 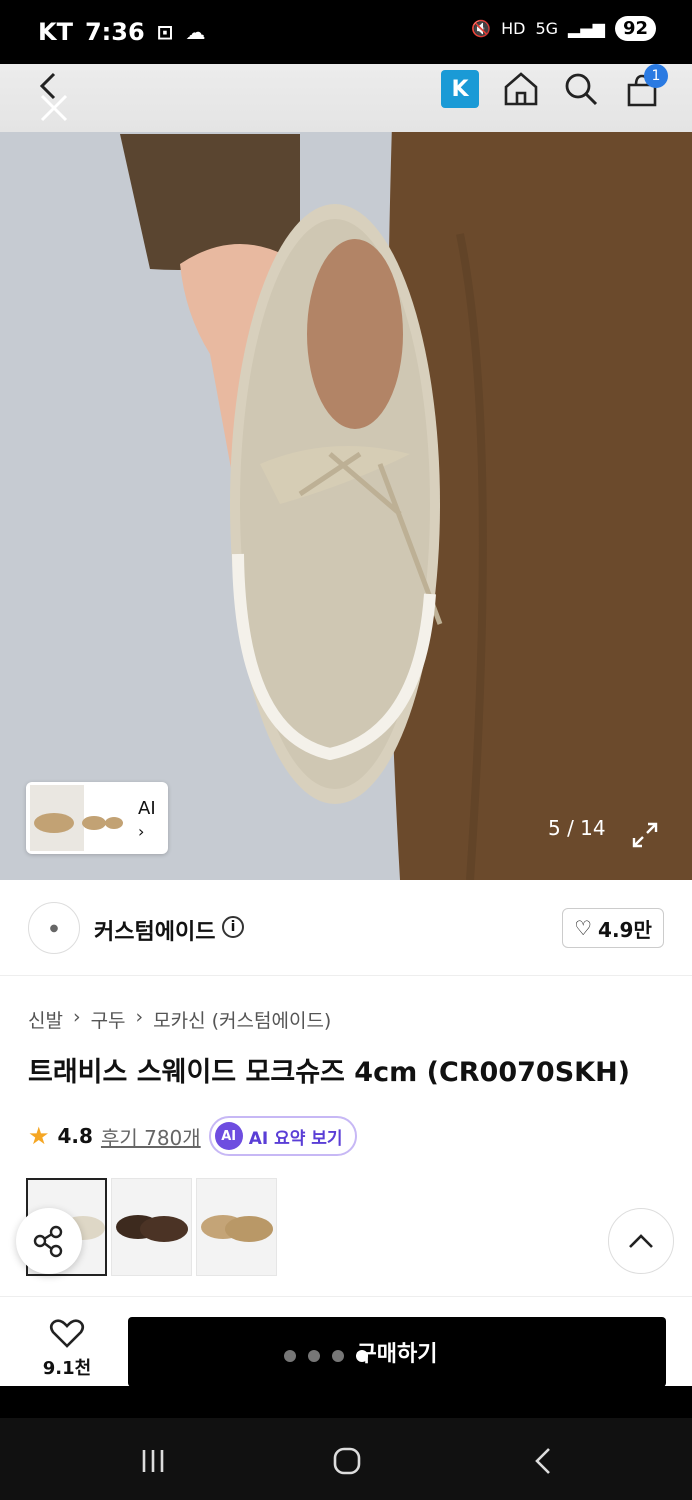 What do you see at coordinates (521, 89) in the screenshot?
I see `home-icon` at bounding box center [521, 89].